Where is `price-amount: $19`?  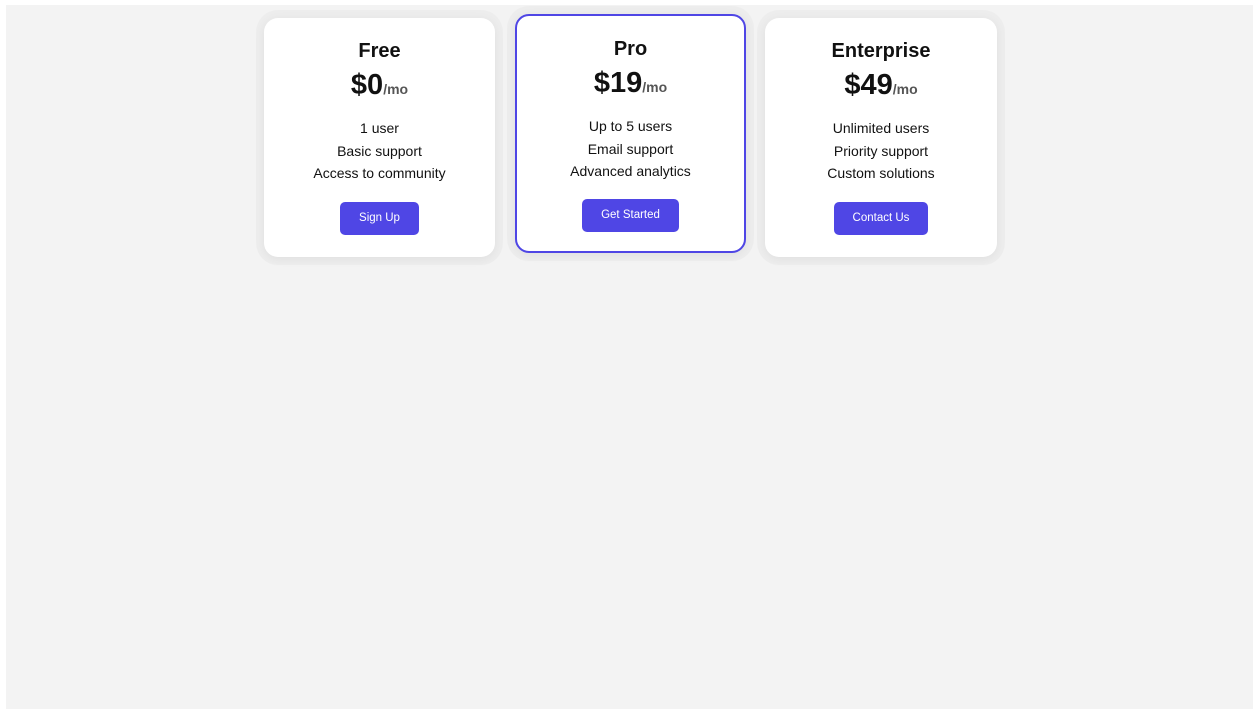
price-amount: $19 is located at coordinates (618, 83).